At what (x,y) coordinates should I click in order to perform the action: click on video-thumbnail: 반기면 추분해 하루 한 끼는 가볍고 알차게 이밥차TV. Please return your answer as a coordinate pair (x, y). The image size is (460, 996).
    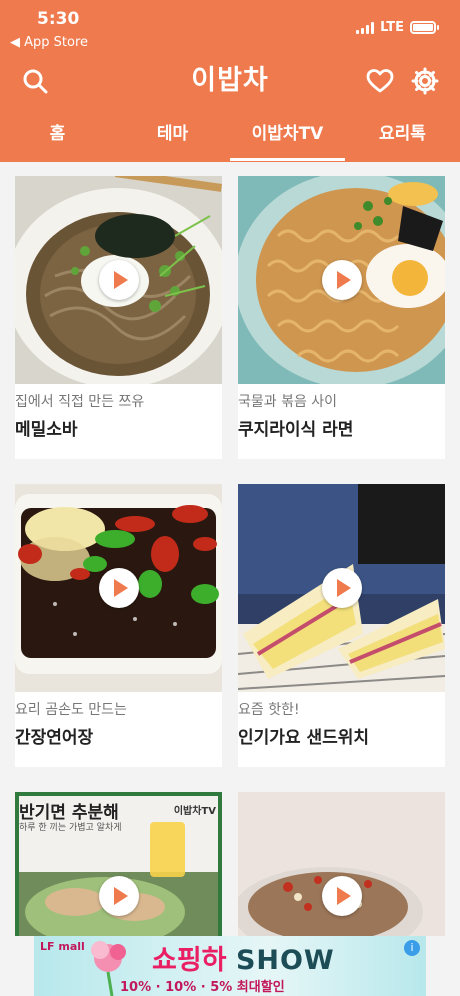
    Looking at the image, I should click on (118, 864).